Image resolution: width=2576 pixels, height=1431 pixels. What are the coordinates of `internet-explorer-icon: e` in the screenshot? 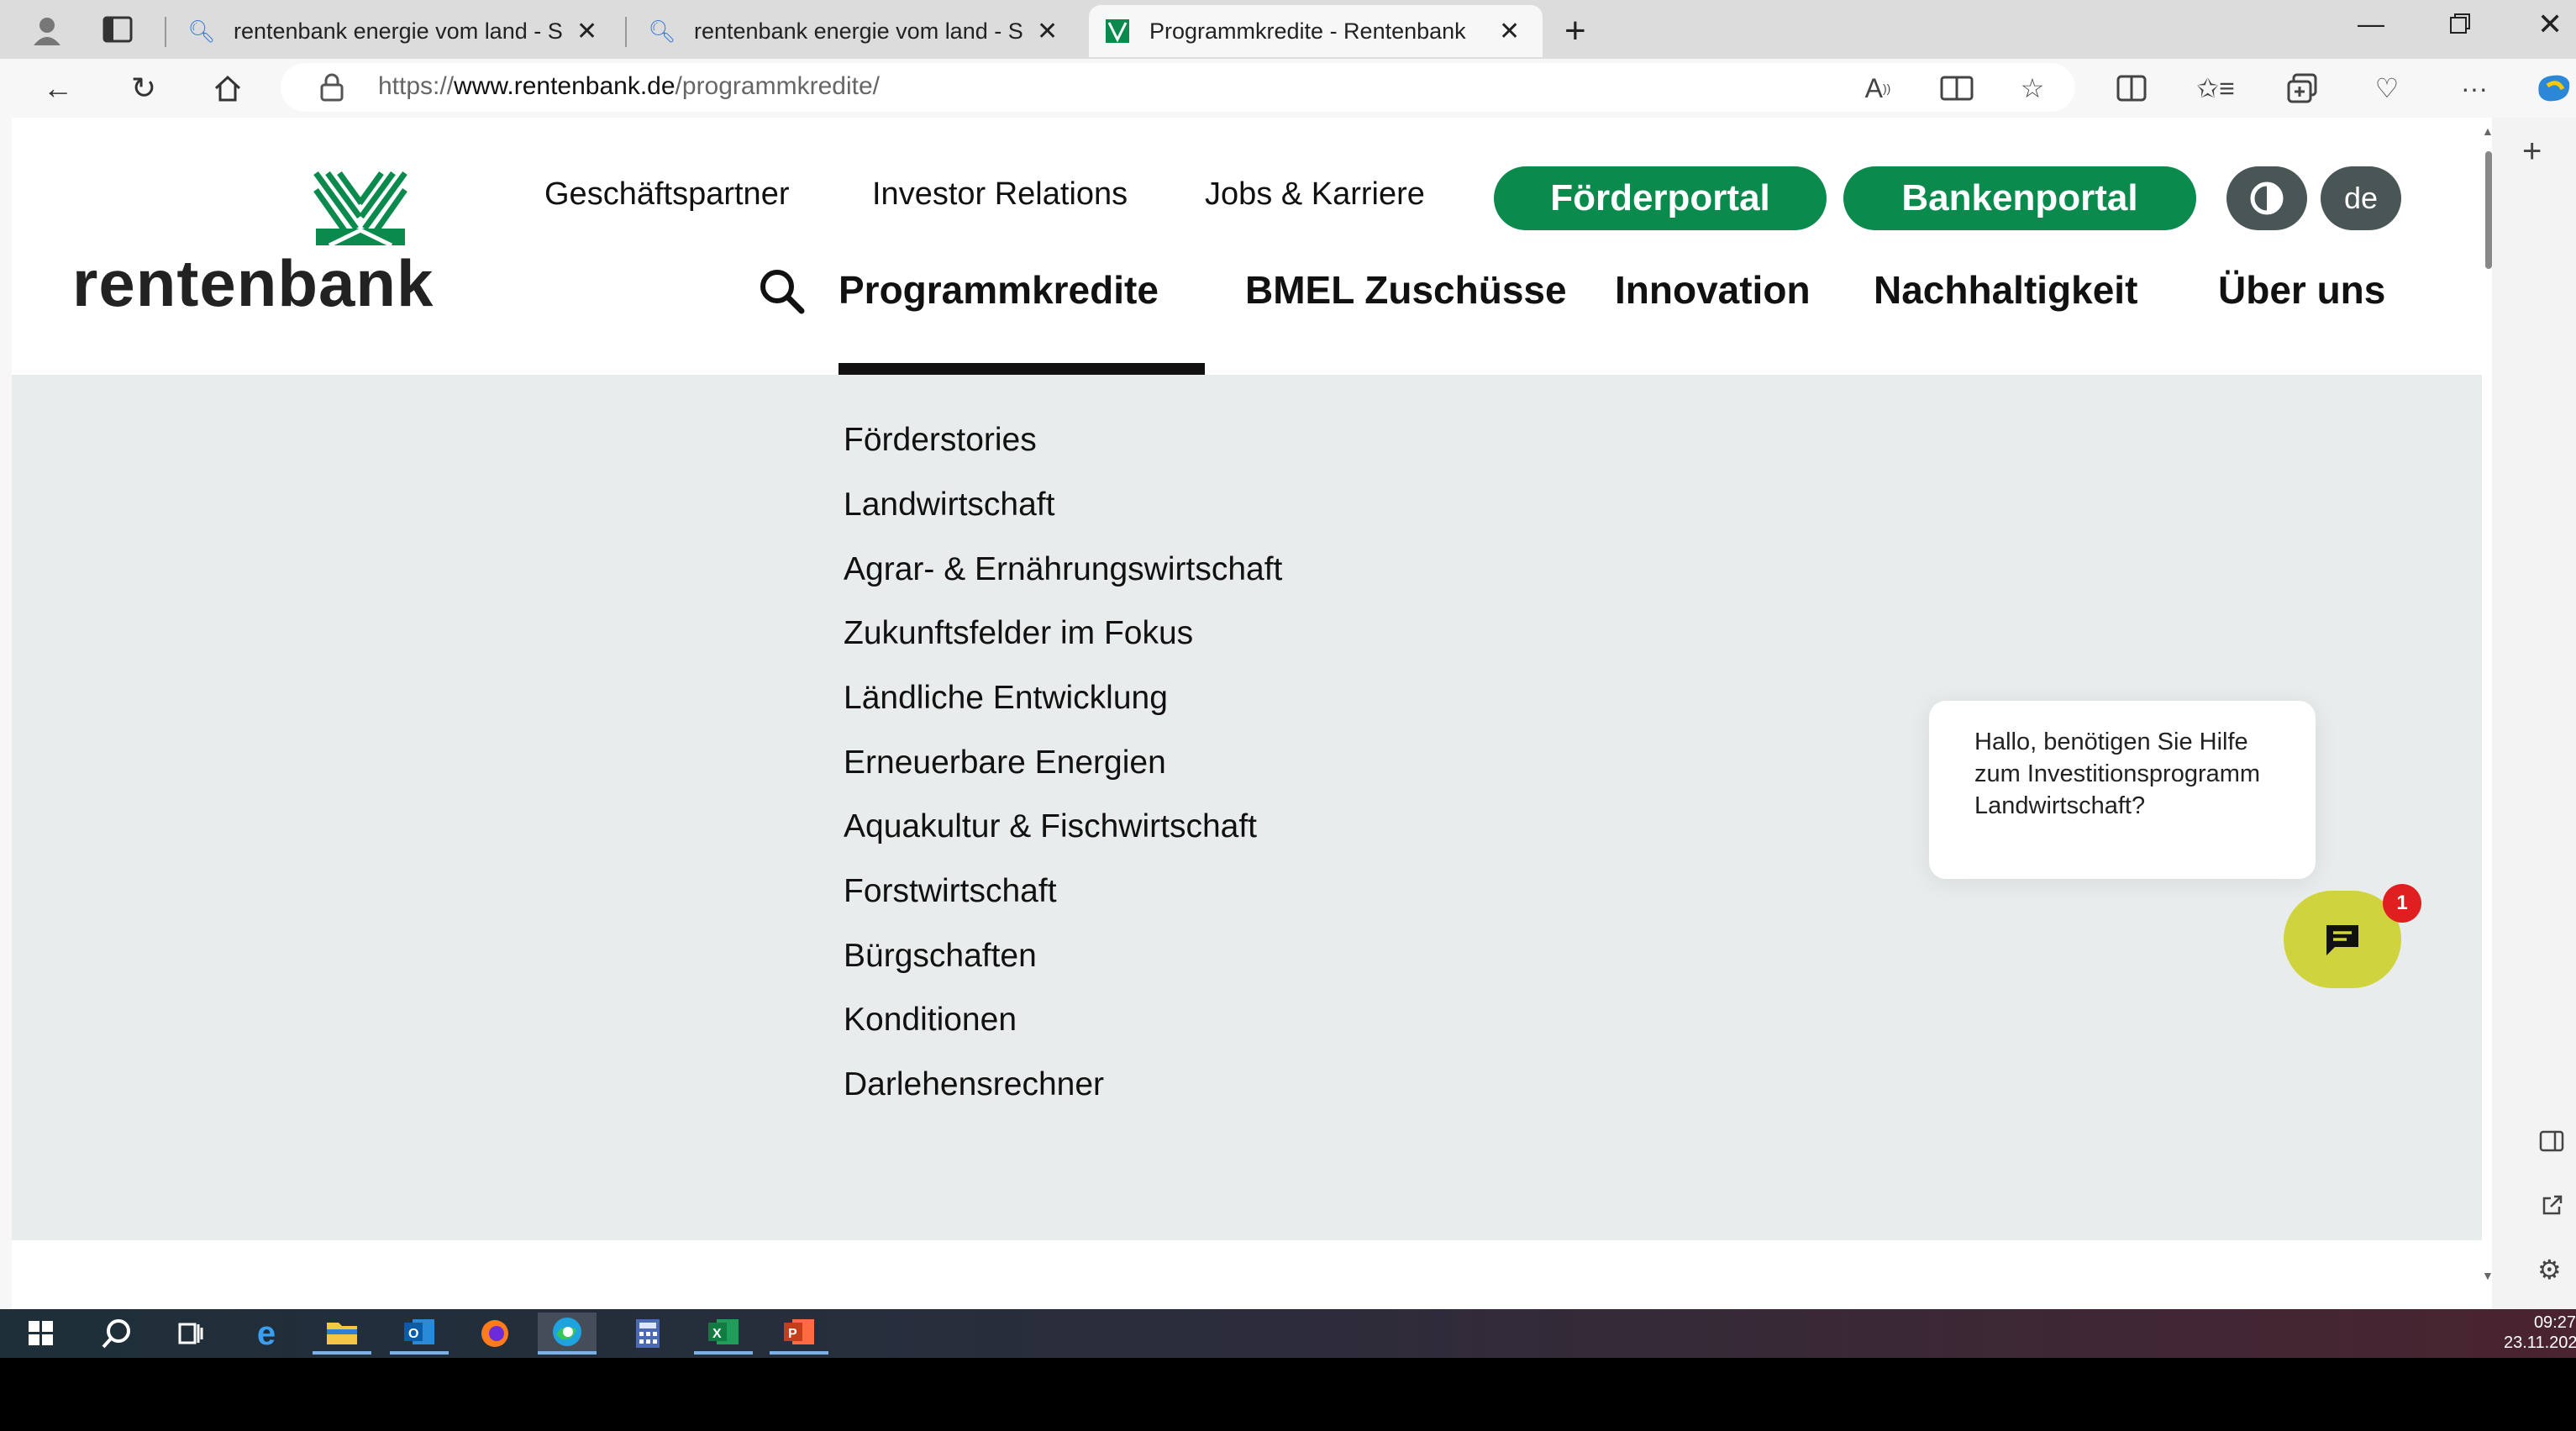 It's located at (266, 1334).